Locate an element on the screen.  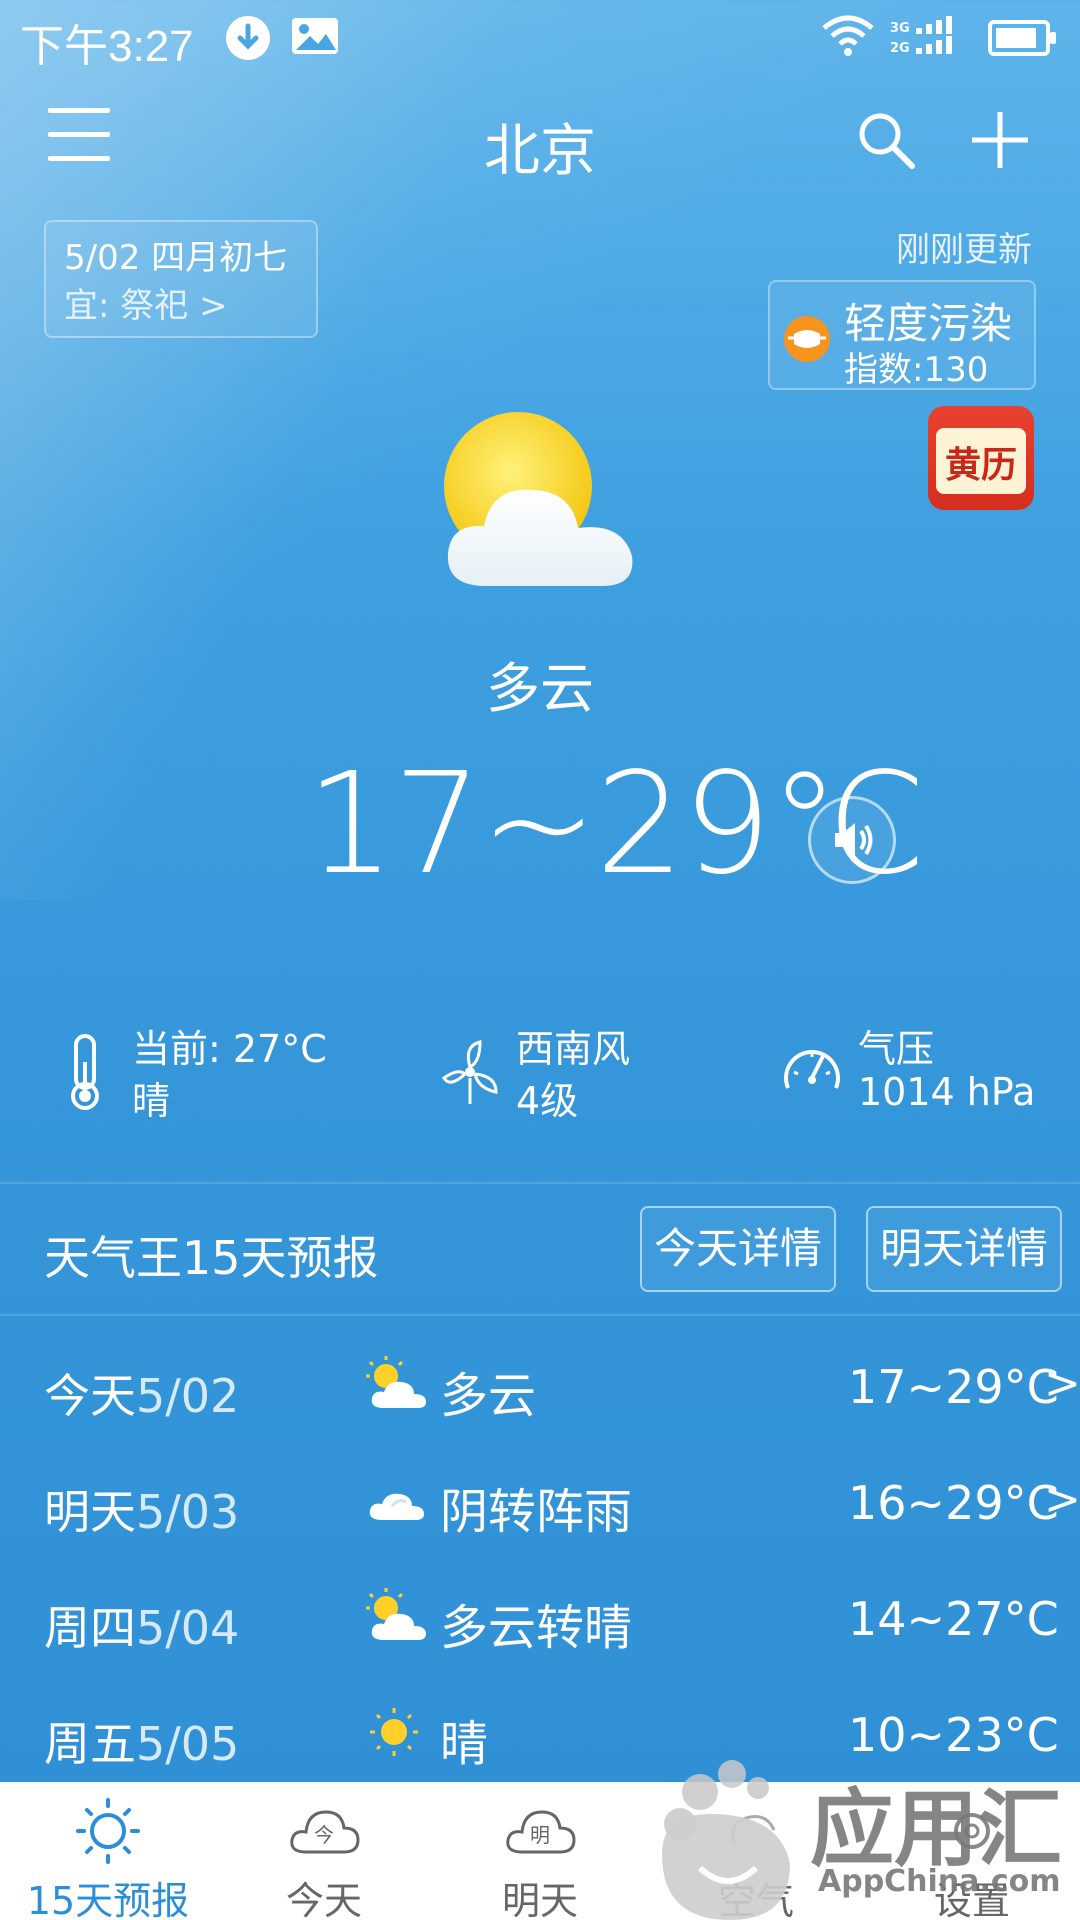
city-title: 北京 is located at coordinates (540, 146).